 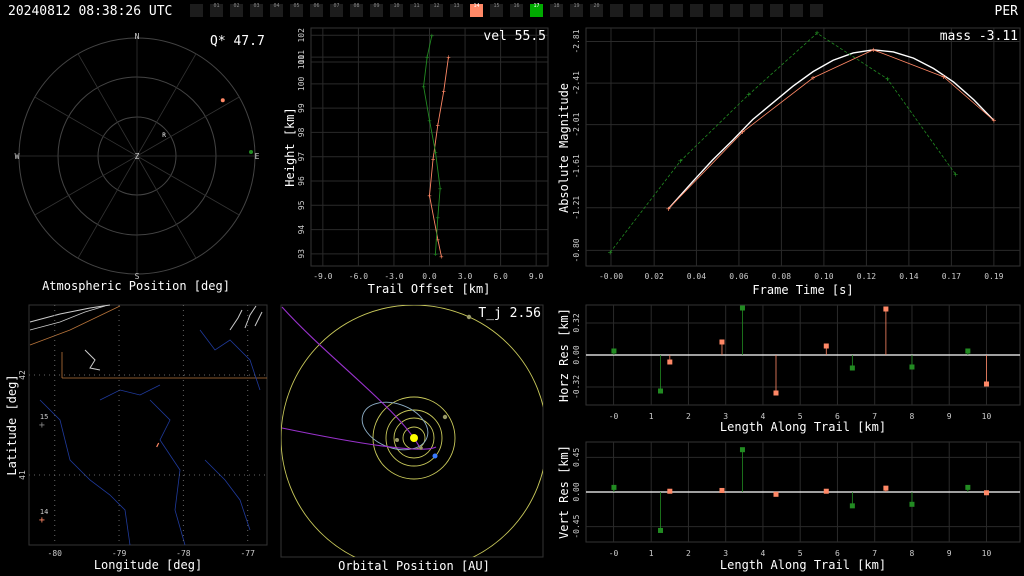 What do you see at coordinates (688, 416) in the screenshot?
I see `x-tick-label: 2` at bounding box center [688, 416].